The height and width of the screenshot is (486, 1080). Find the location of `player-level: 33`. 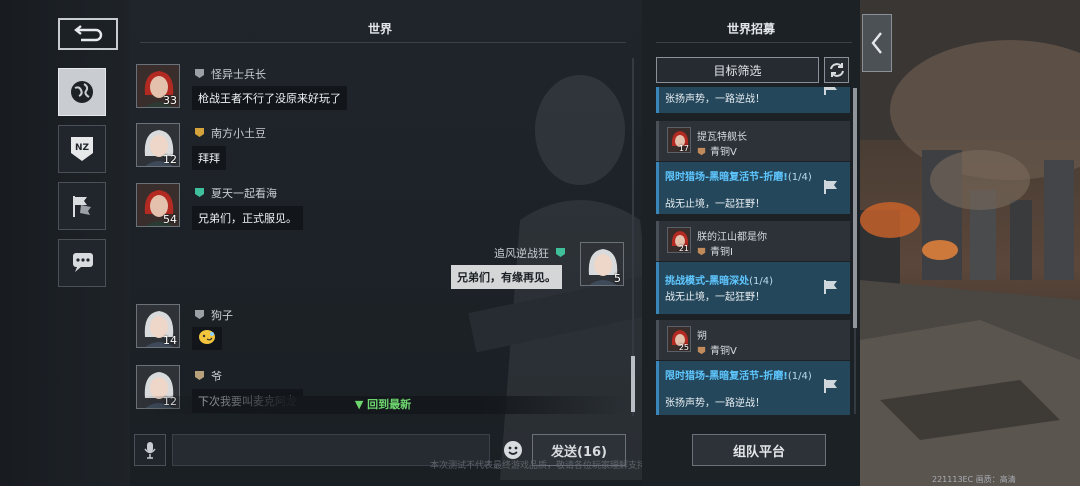

player-level: 33 is located at coordinates (170, 100).